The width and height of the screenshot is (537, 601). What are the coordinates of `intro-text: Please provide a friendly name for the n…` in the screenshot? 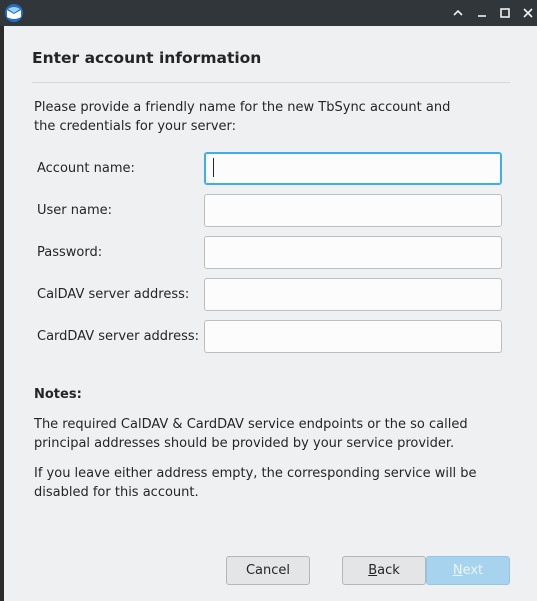 It's located at (242, 117).